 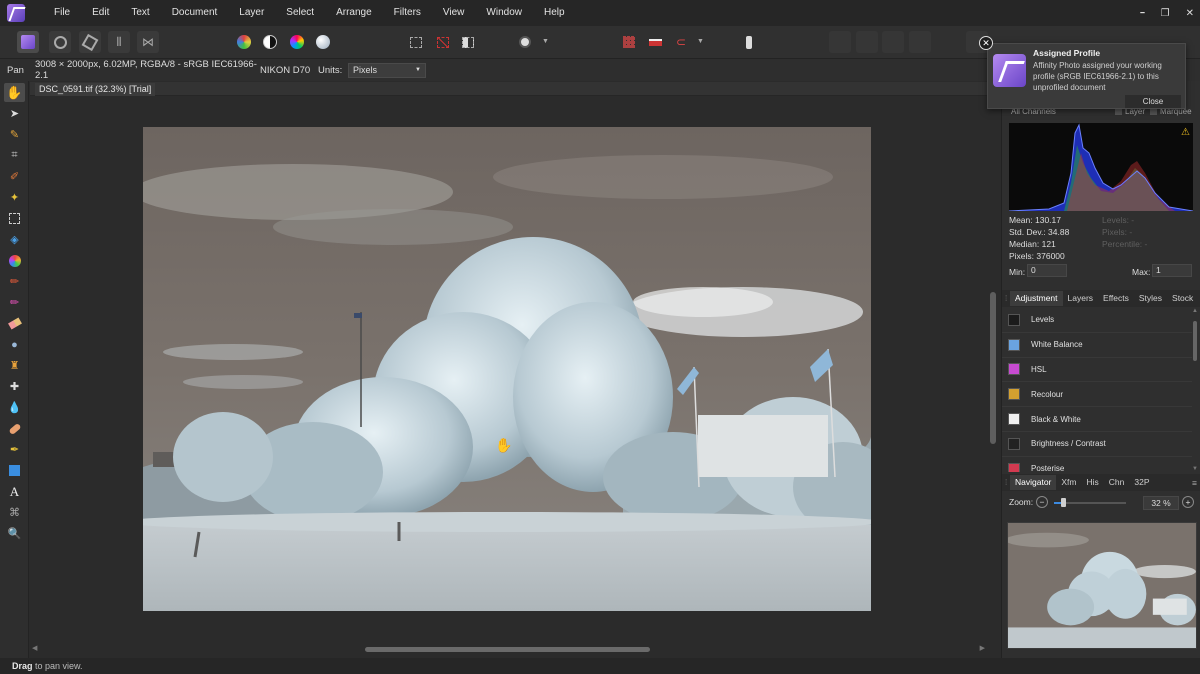 What do you see at coordinates (993, 369) in the screenshot?
I see `vertical-scrollbar` at bounding box center [993, 369].